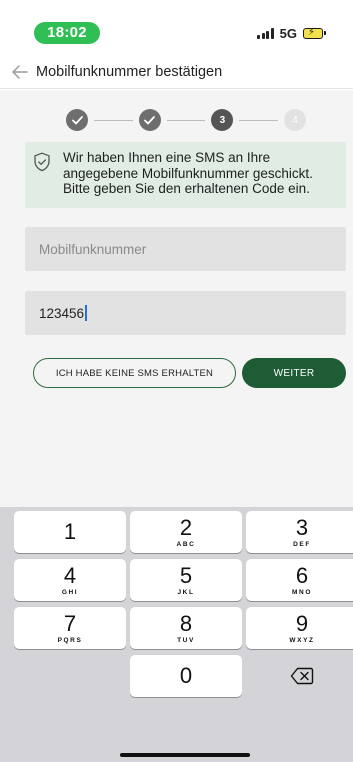  What do you see at coordinates (302, 527) in the screenshot?
I see `key-digit: 3` at bounding box center [302, 527].